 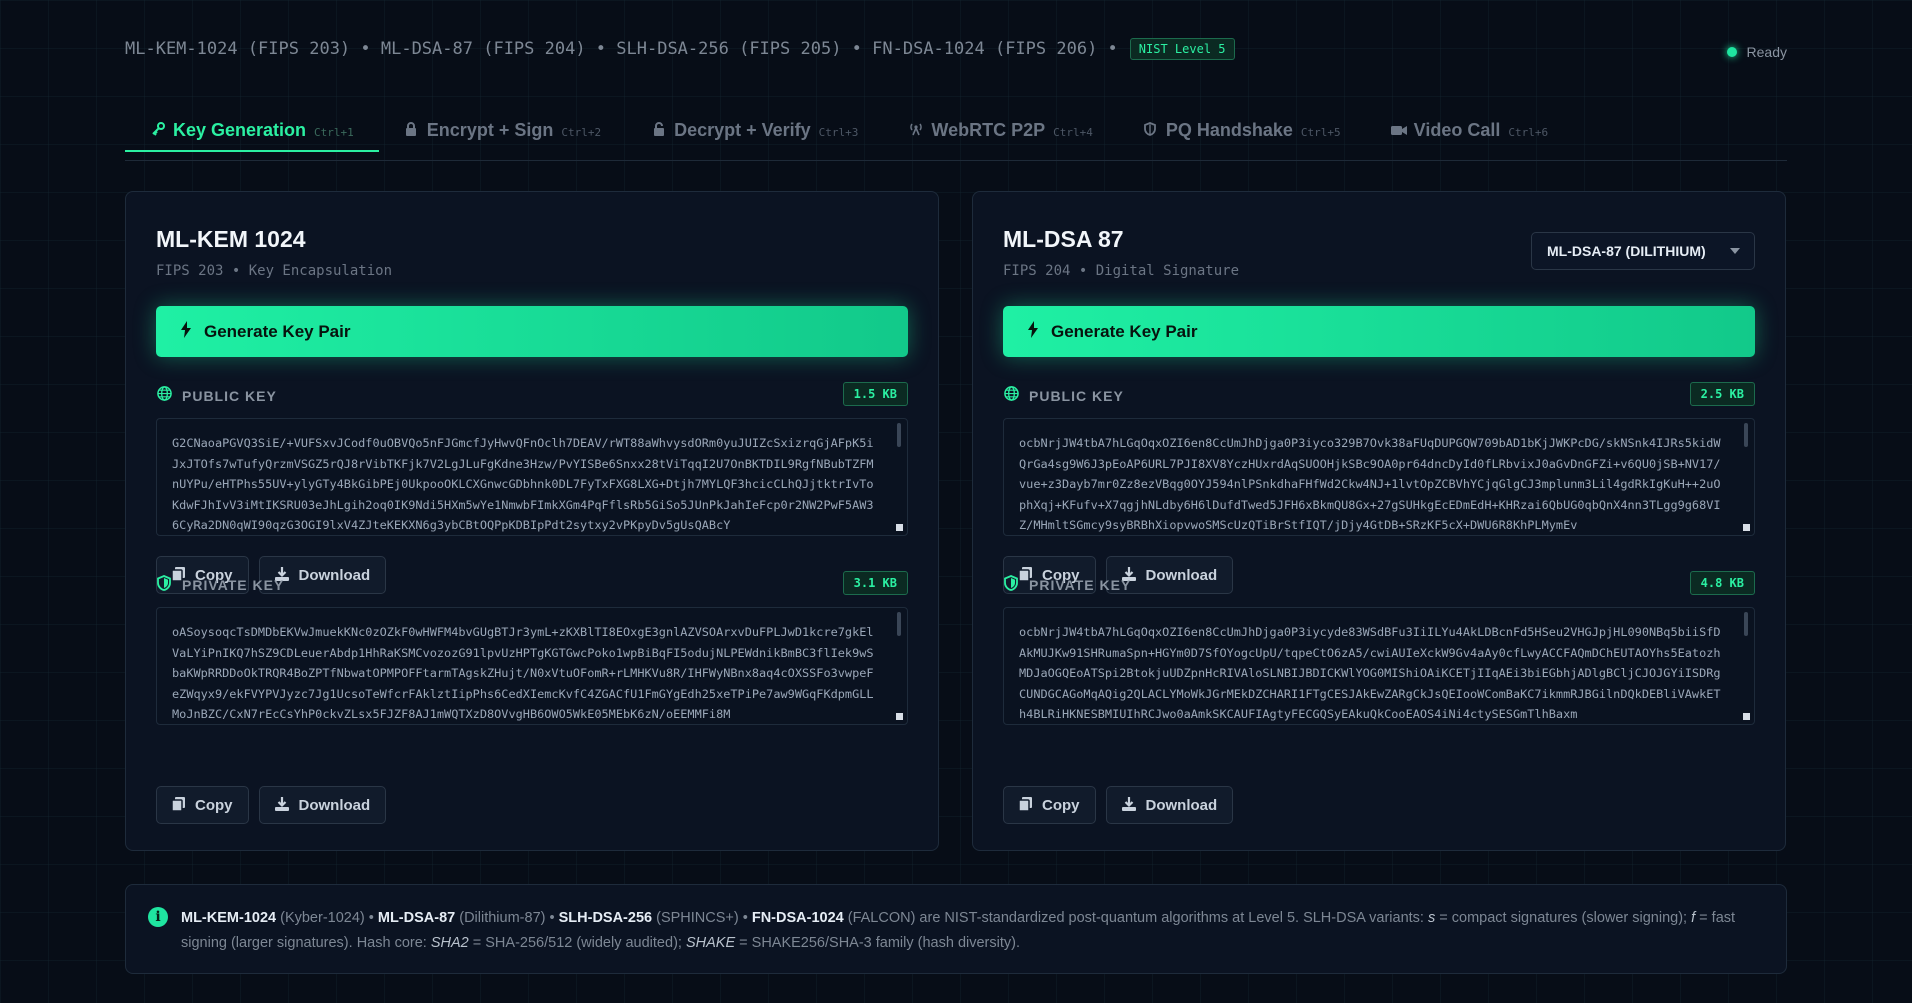 What do you see at coordinates (1528, 132) in the screenshot?
I see `tab-shortcut: Ctrl+6` at bounding box center [1528, 132].